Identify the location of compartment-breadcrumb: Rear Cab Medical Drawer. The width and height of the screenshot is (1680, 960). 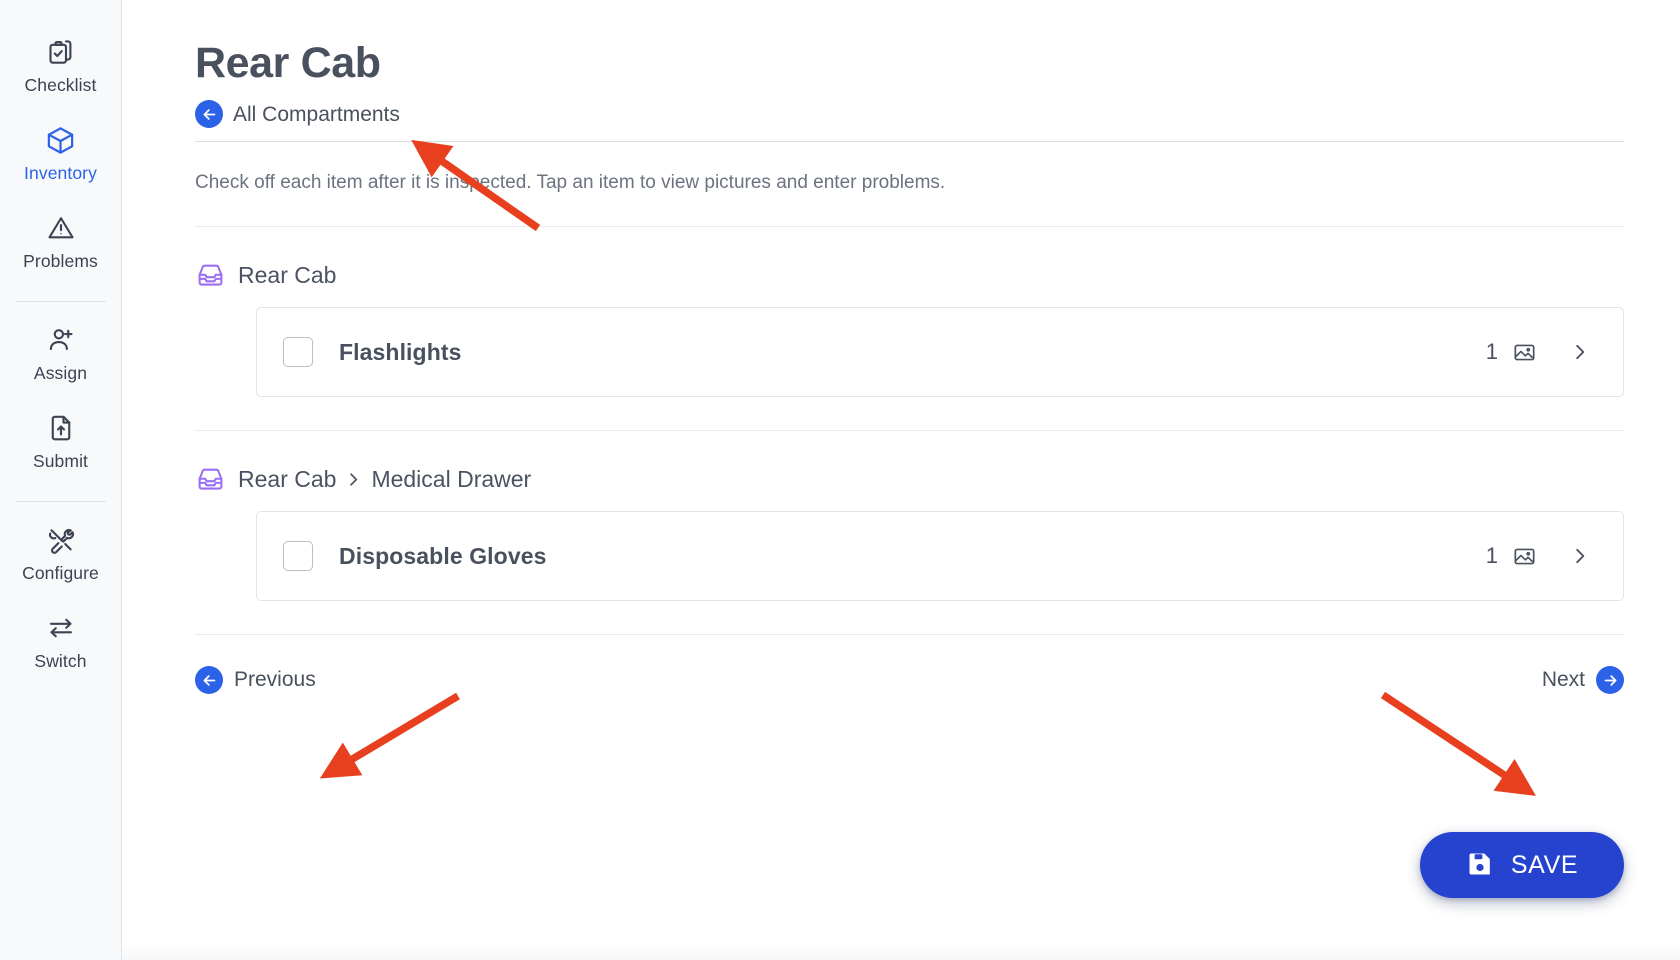
(384, 479).